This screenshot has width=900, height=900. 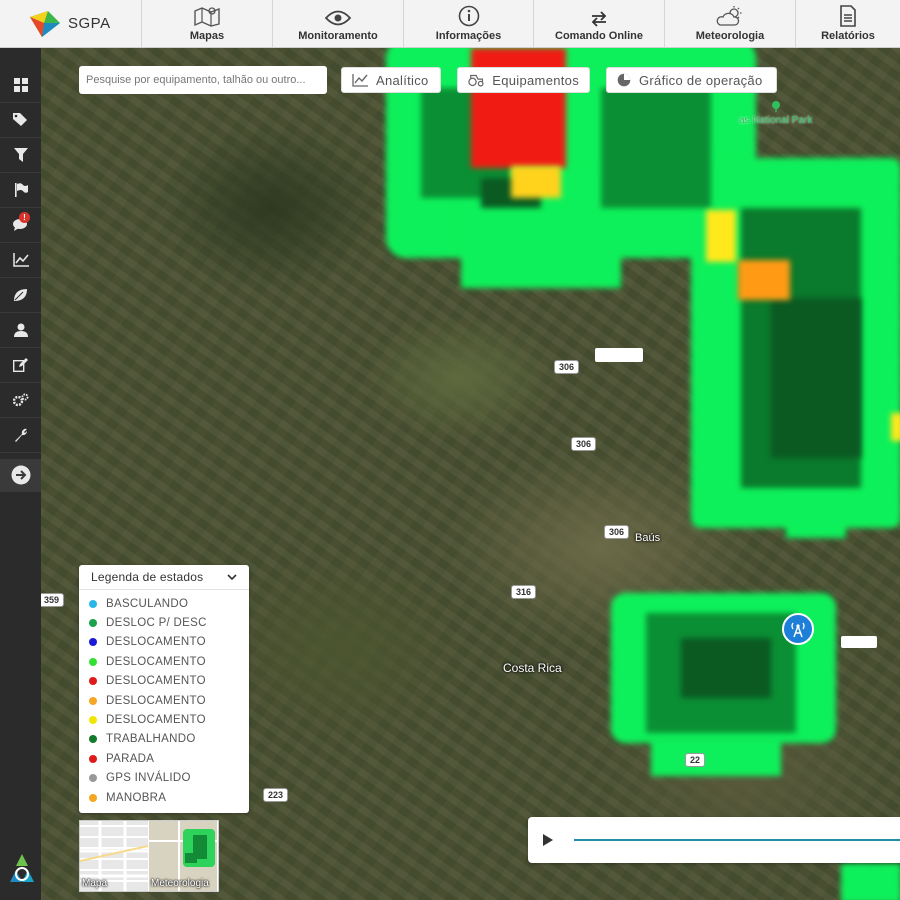 I want to click on nav-comando-online: Comando Online, so click(x=599, y=23).